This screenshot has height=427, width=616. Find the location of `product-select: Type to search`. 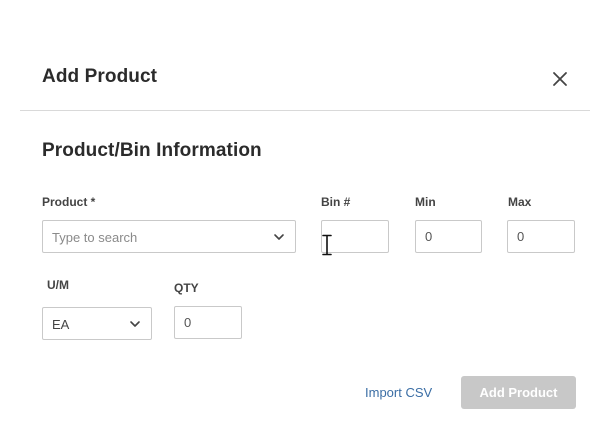

product-select: Type to search is located at coordinates (169, 236).